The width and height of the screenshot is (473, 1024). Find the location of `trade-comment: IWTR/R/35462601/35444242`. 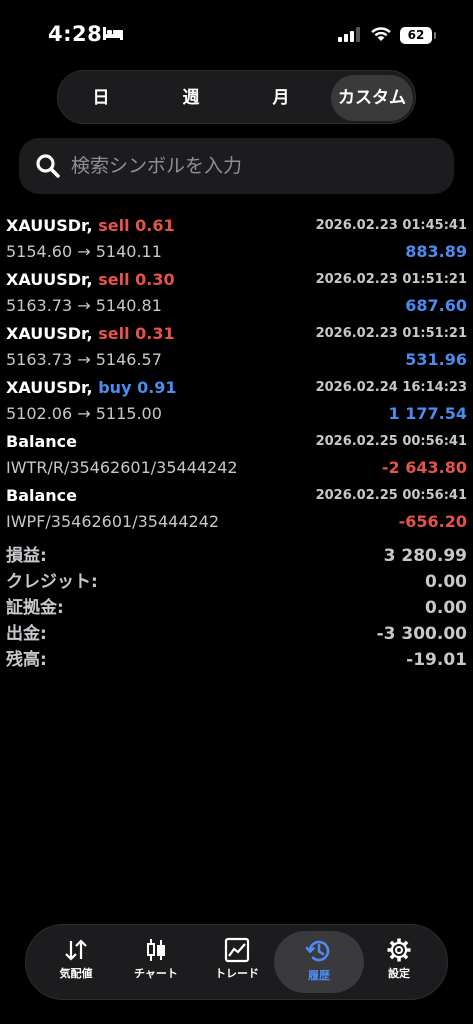

trade-comment: IWTR/R/35462601/35444242 is located at coordinates (122, 467).